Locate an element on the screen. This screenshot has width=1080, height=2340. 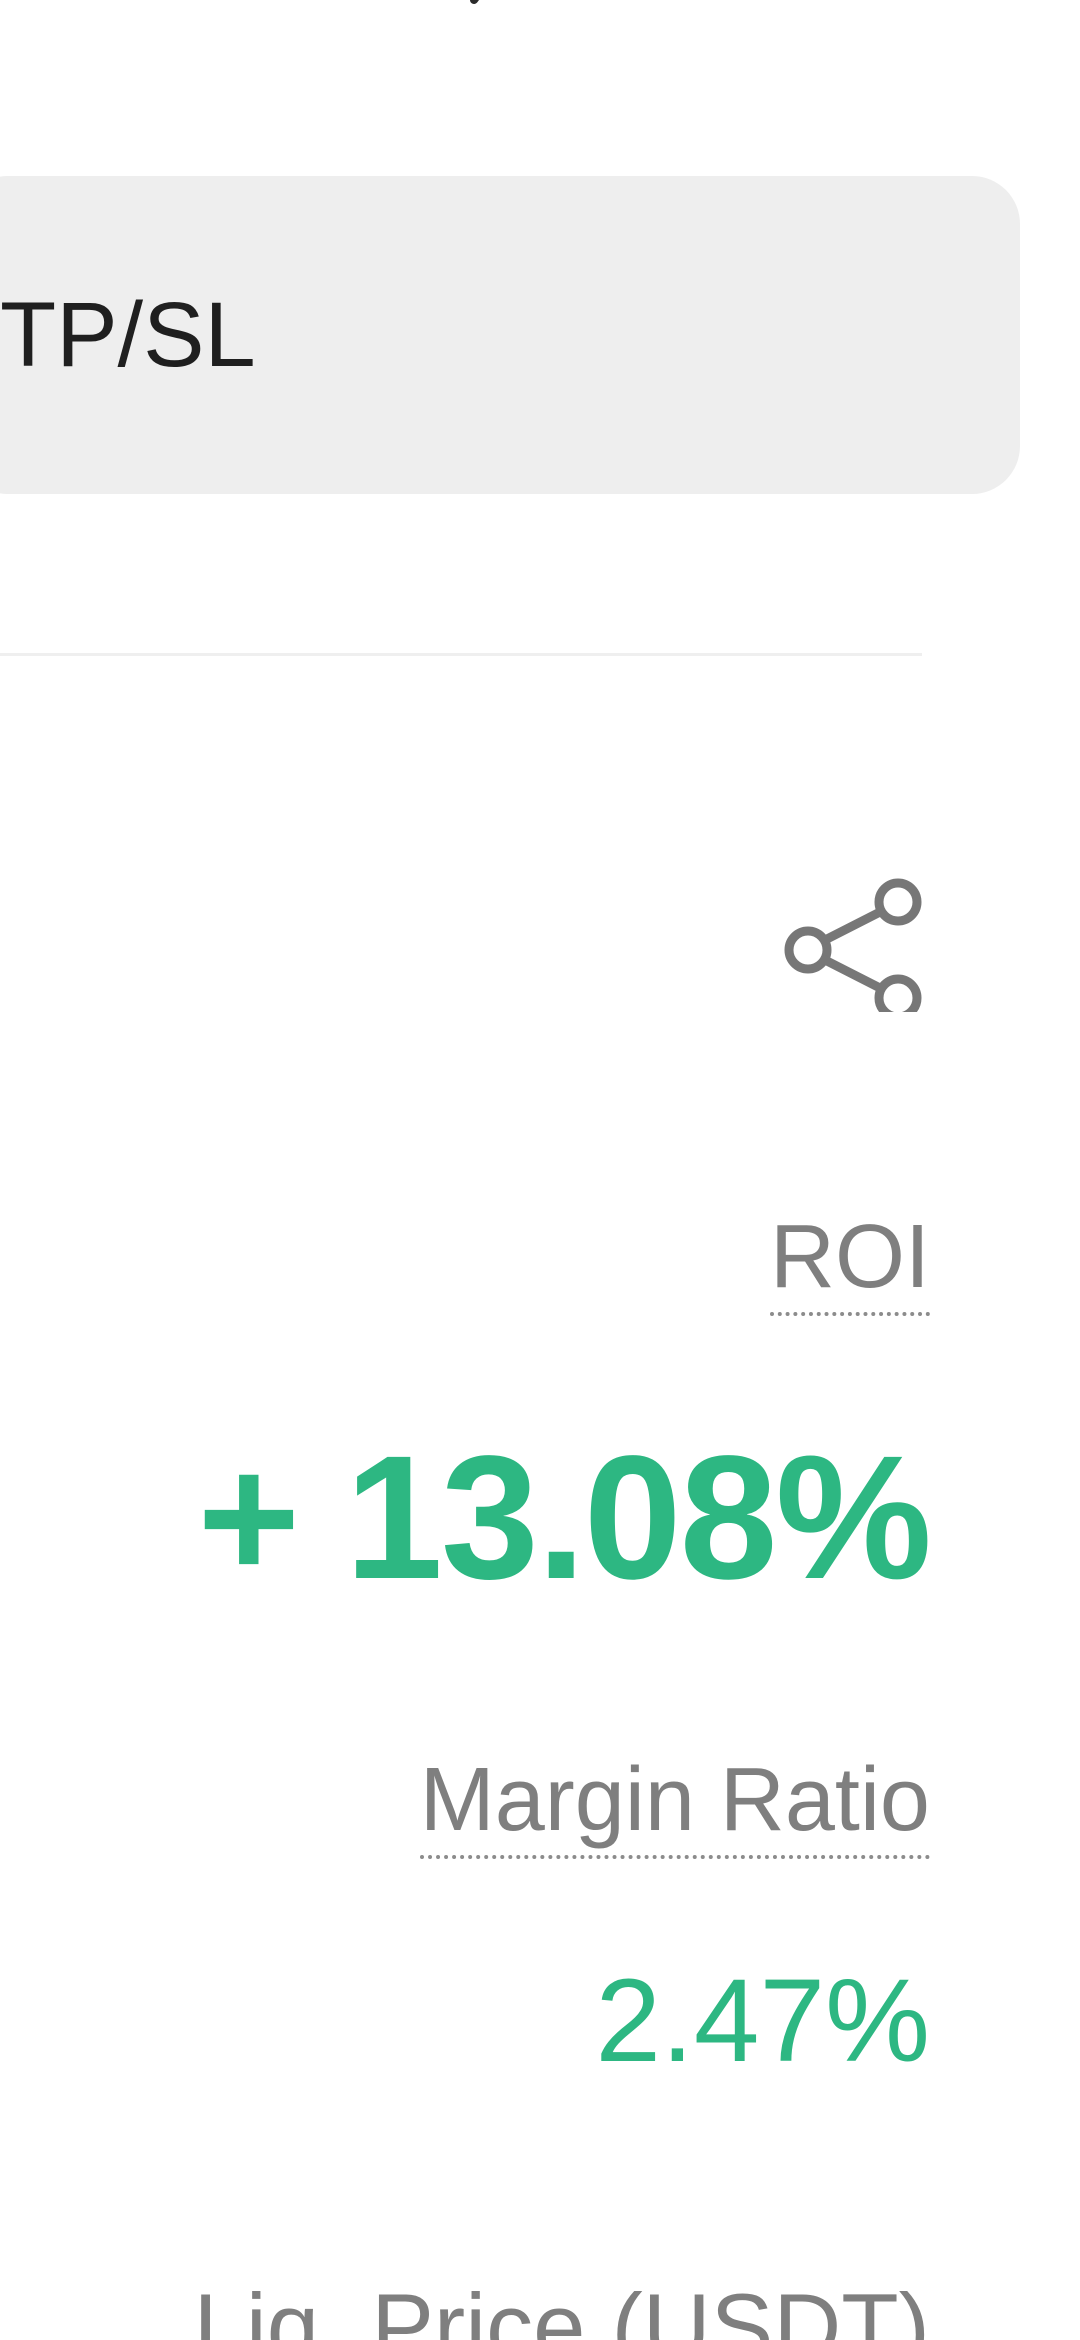
margin-ratio-value: 2.47% is located at coordinates (762, 2021).